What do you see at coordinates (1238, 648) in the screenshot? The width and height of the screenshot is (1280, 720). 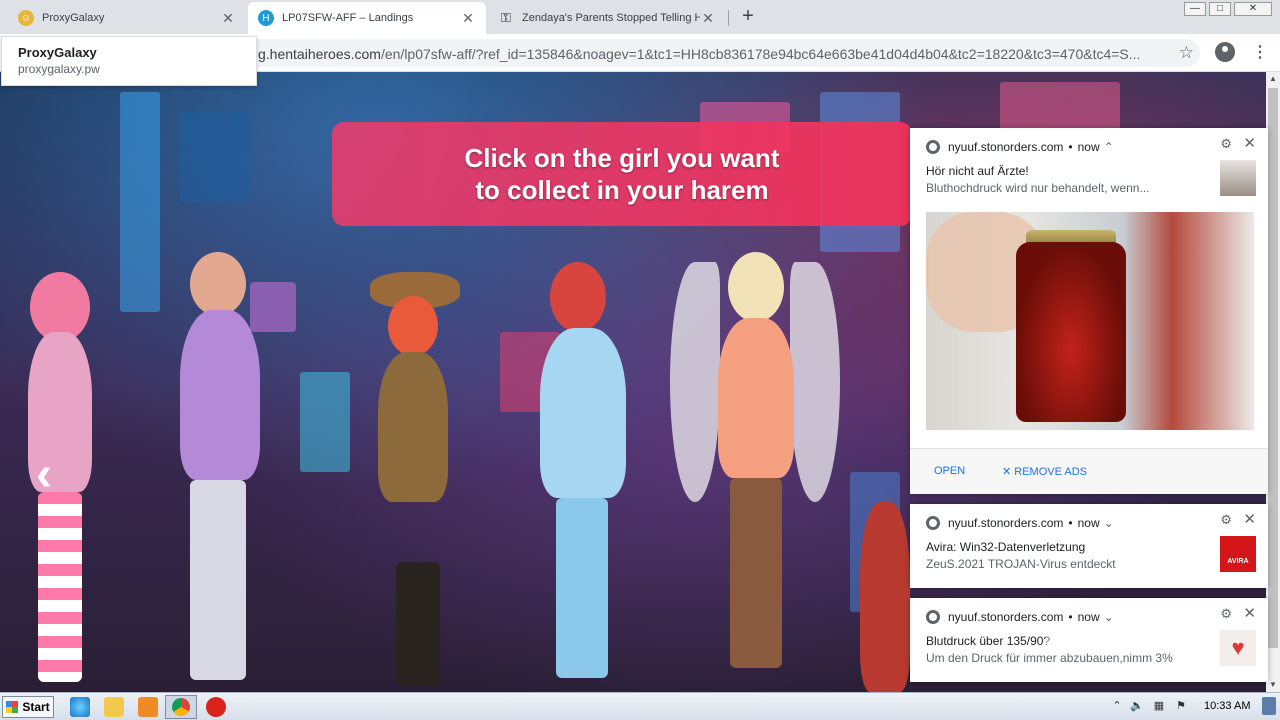 I see `heart-thumbnail-icon: ♥` at bounding box center [1238, 648].